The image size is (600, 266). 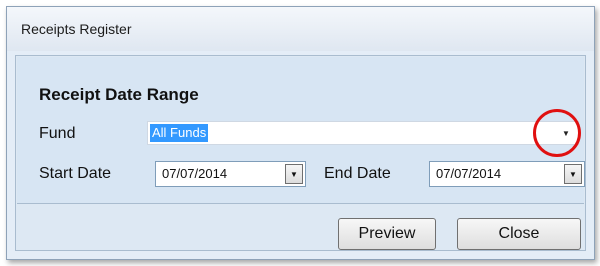 I want to click on fund-combobox: All Funds ▼, so click(x=363, y=133).